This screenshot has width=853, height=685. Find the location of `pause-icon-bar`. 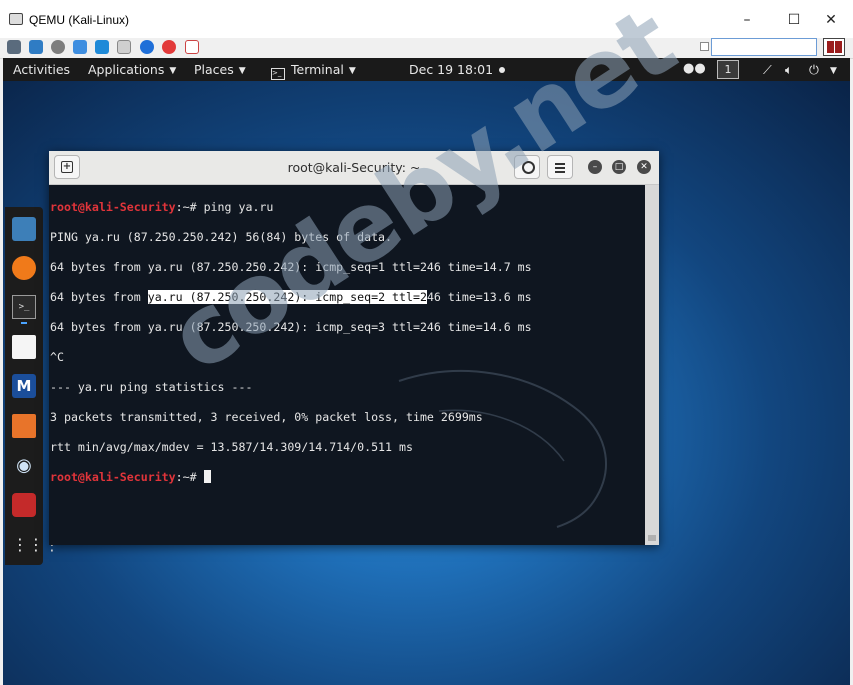

pause-icon-bar is located at coordinates (838, 47).